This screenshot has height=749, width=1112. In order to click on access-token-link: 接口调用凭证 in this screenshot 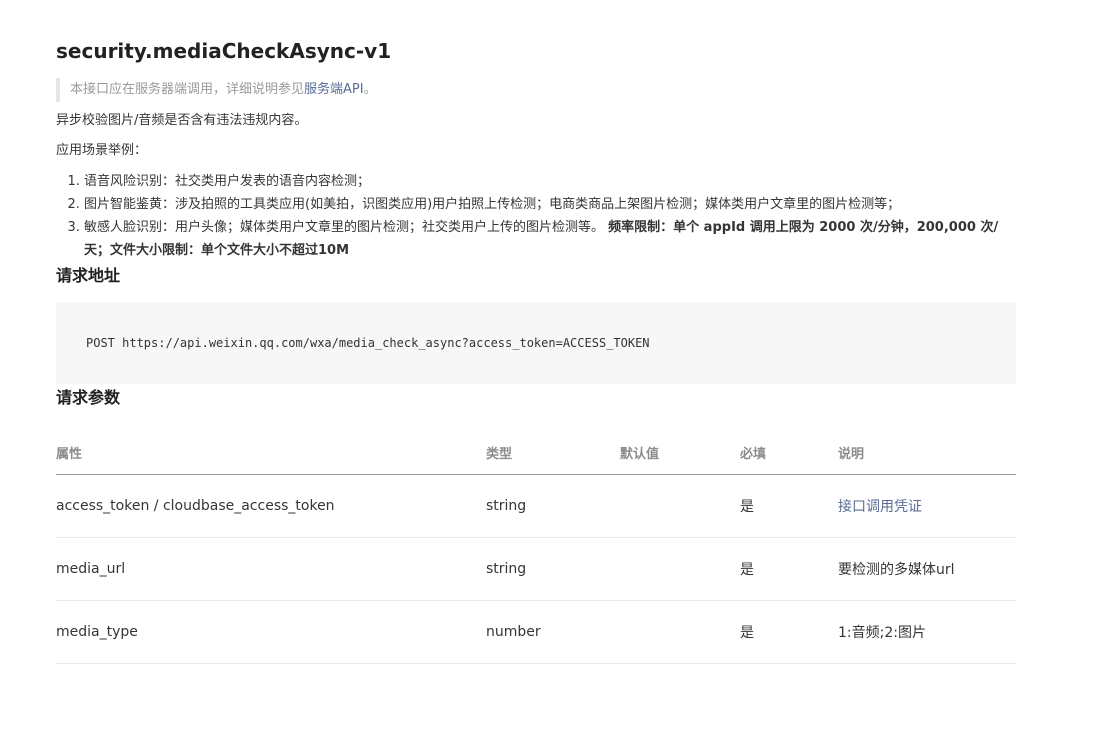, I will do `click(880, 507)`.